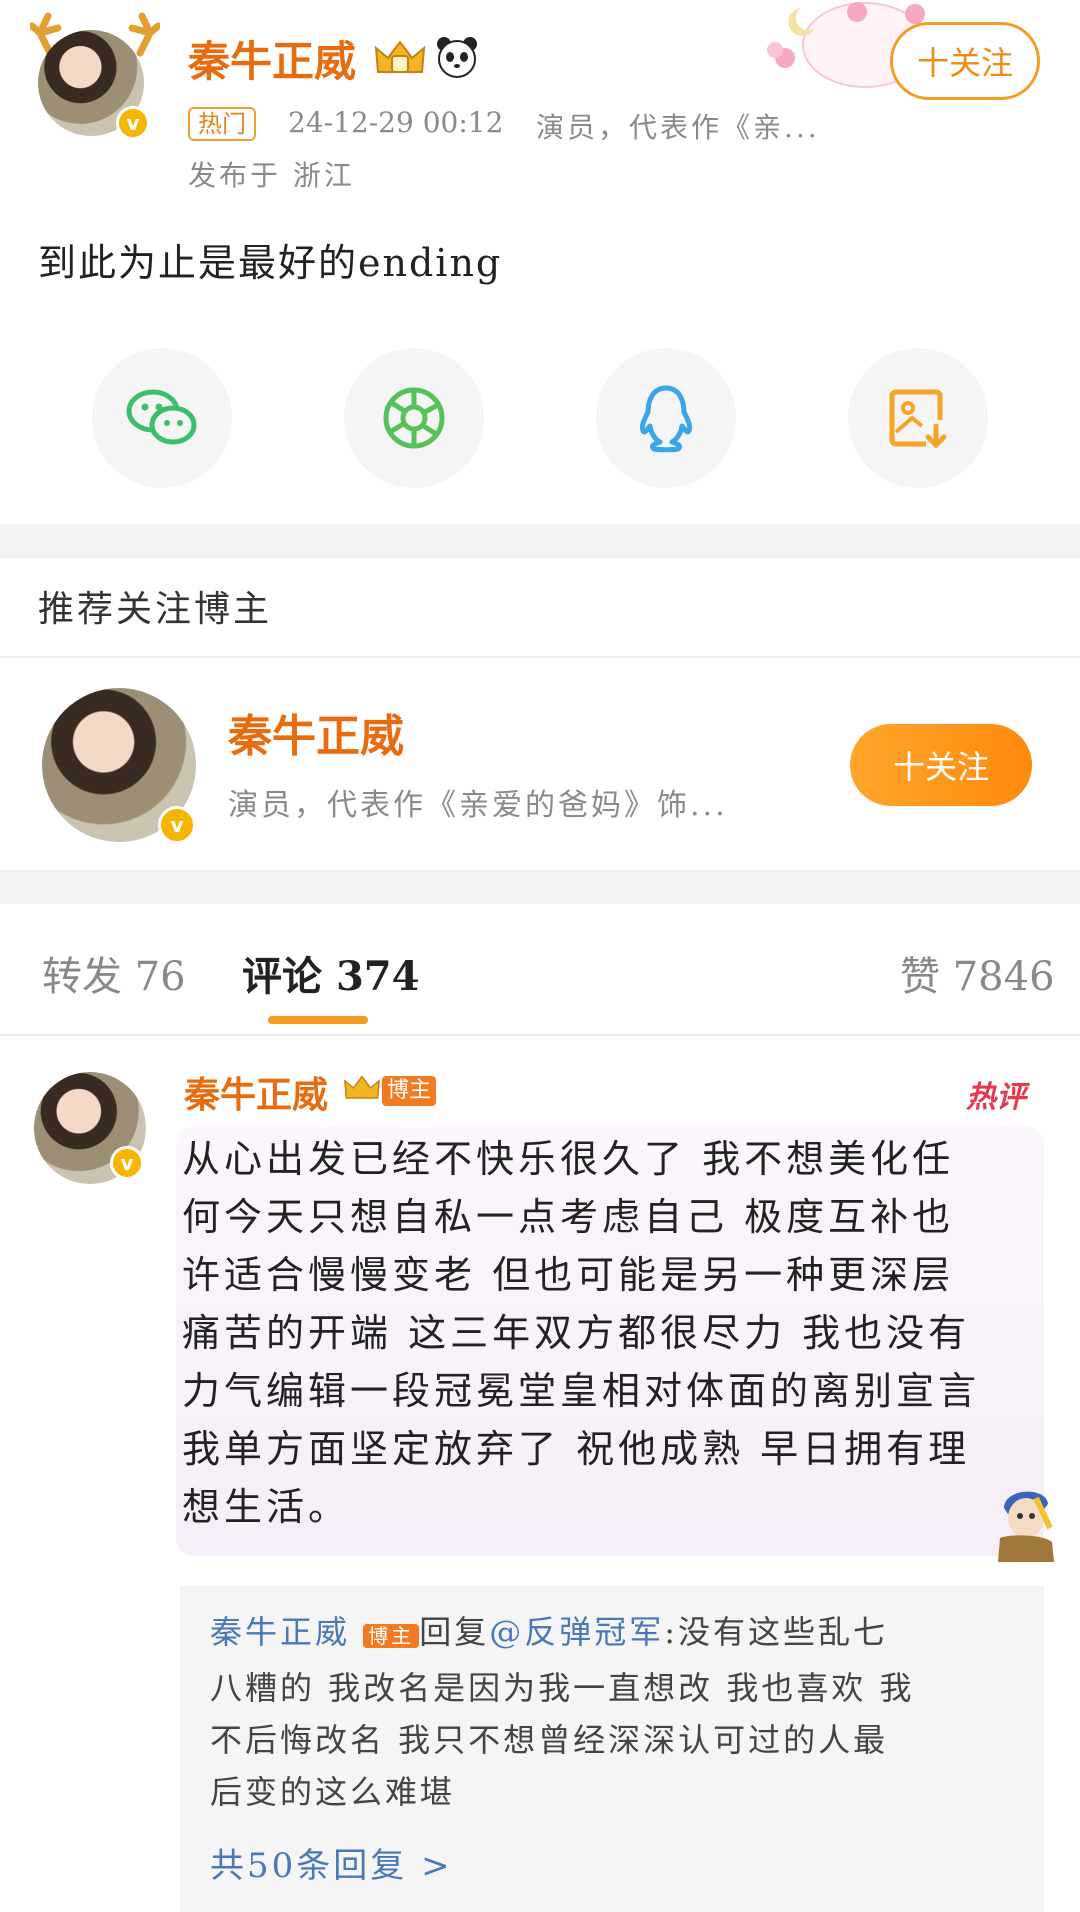 The height and width of the screenshot is (1912, 1080). What do you see at coordinates (282, 976) in the screenshot?
I see `tab-comments-label: 评论` at bounding box center [282, 976].